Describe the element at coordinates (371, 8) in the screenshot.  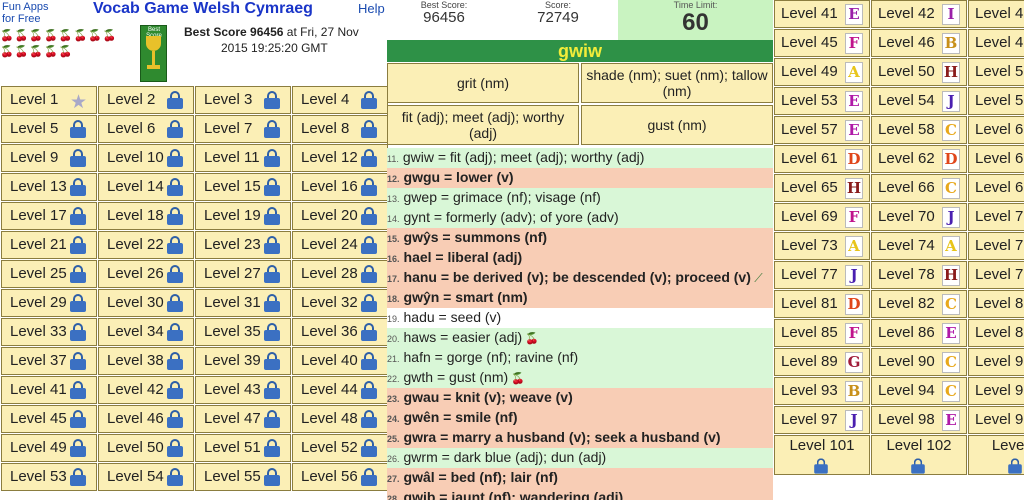
I see `help-link: Help` at that location.